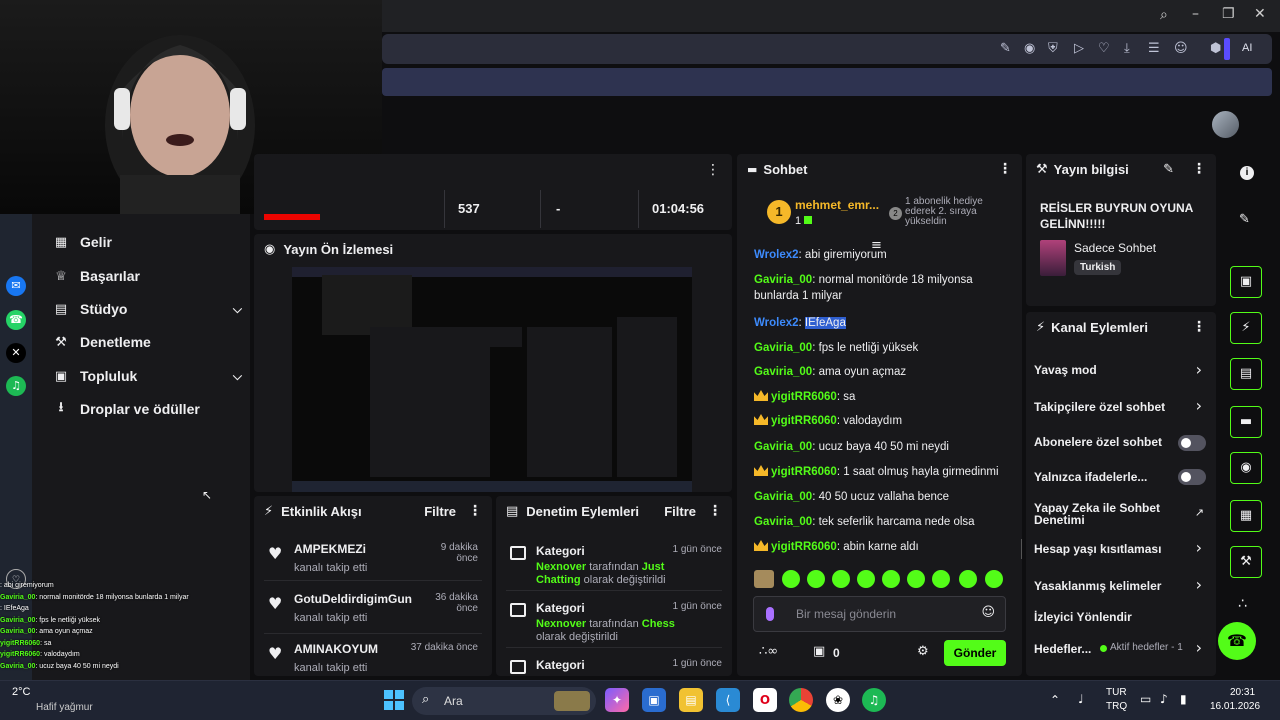  I want to click on lang-top: TUR, so click(1116, 692).